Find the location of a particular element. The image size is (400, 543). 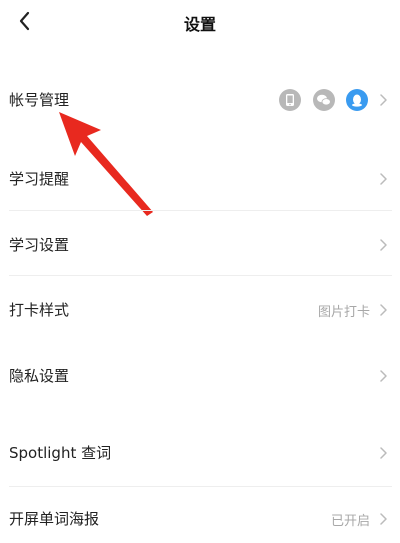

row-value: 图片打卡 is located at coordinates (343, 312).